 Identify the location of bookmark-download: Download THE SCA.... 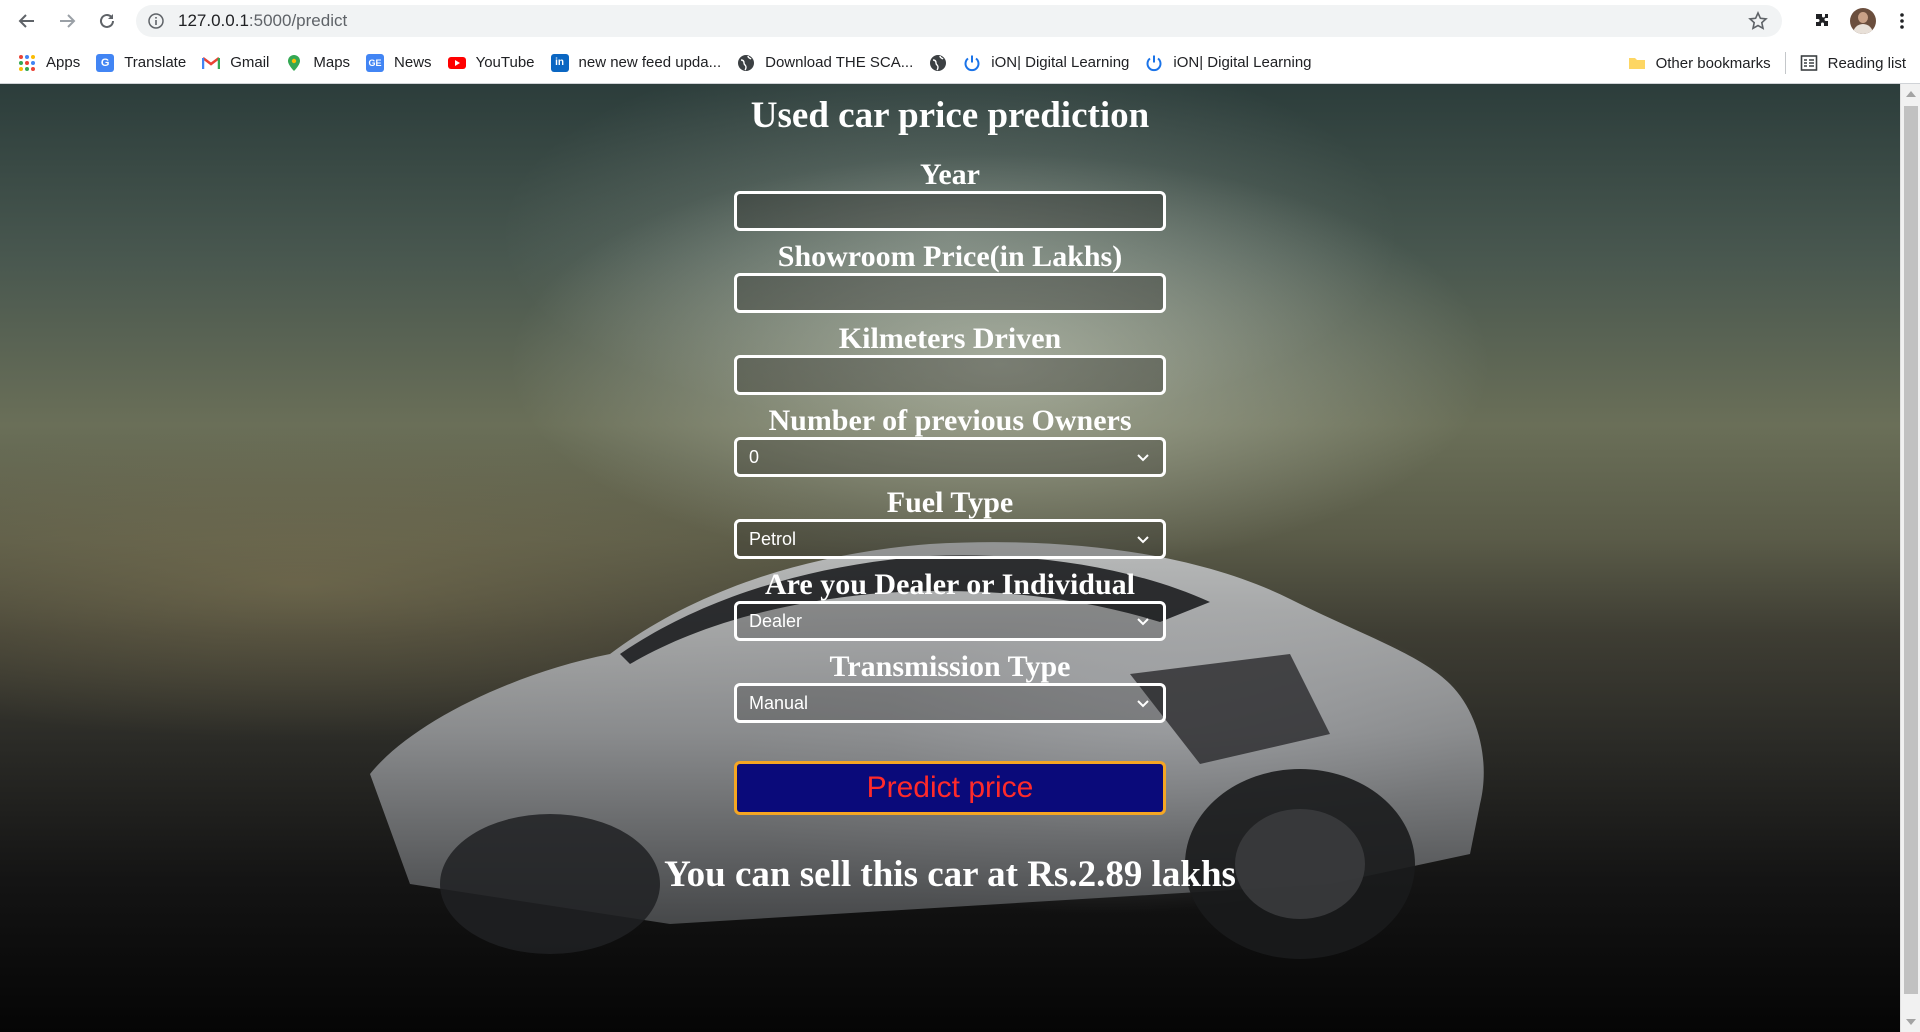
(825, 63).